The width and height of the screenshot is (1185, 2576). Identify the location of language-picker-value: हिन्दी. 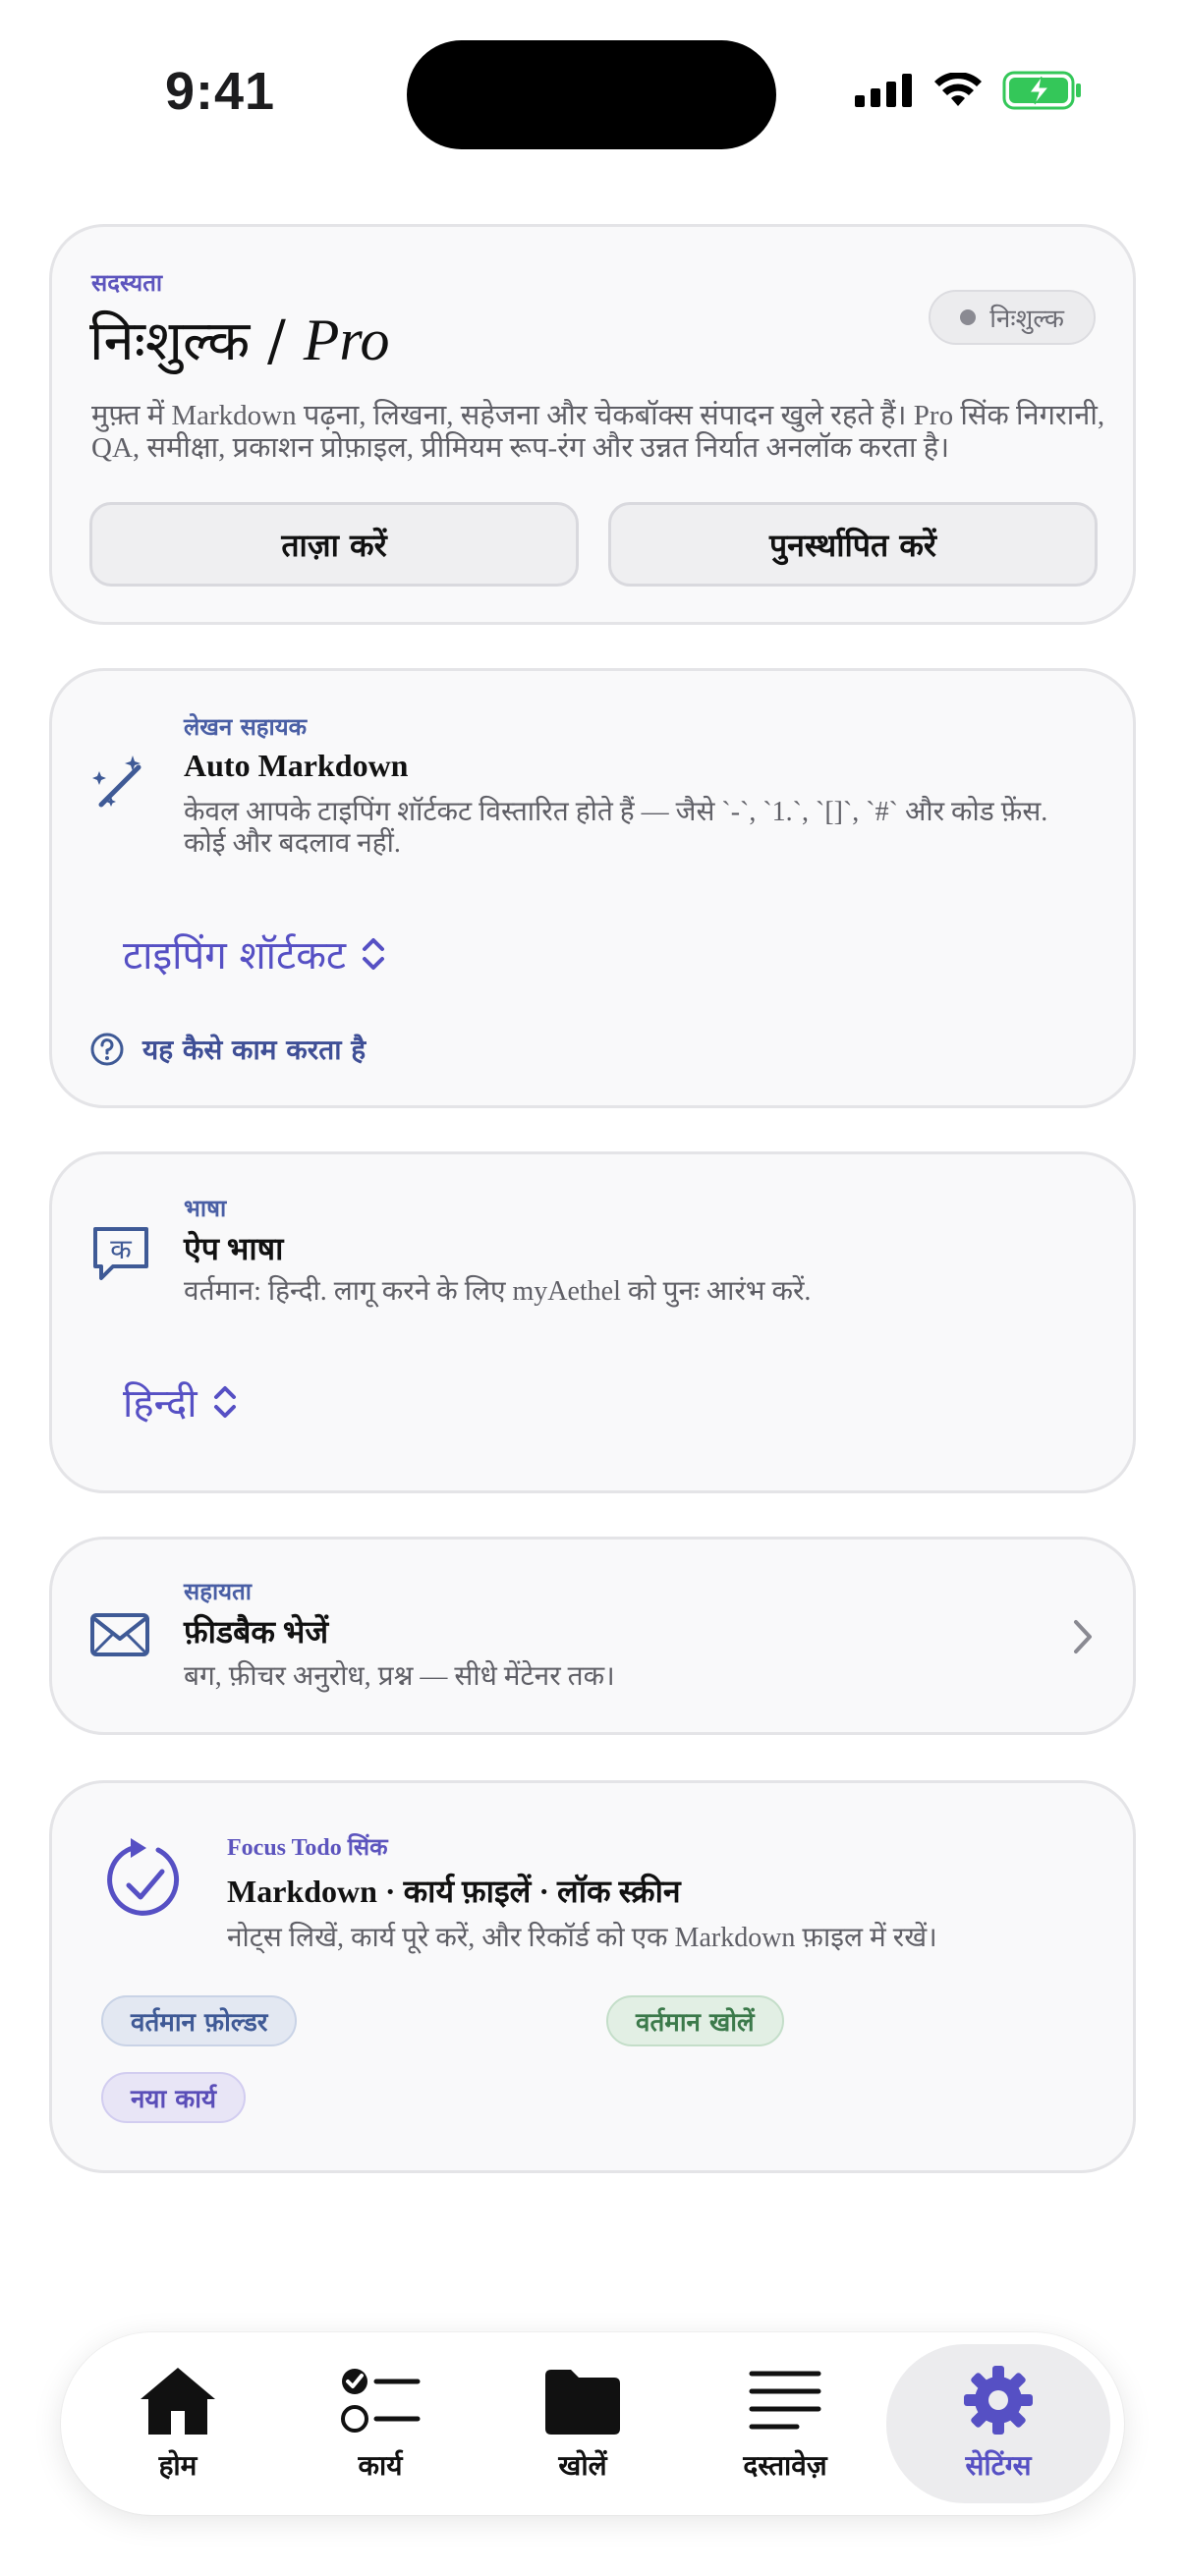
(161, 1404).